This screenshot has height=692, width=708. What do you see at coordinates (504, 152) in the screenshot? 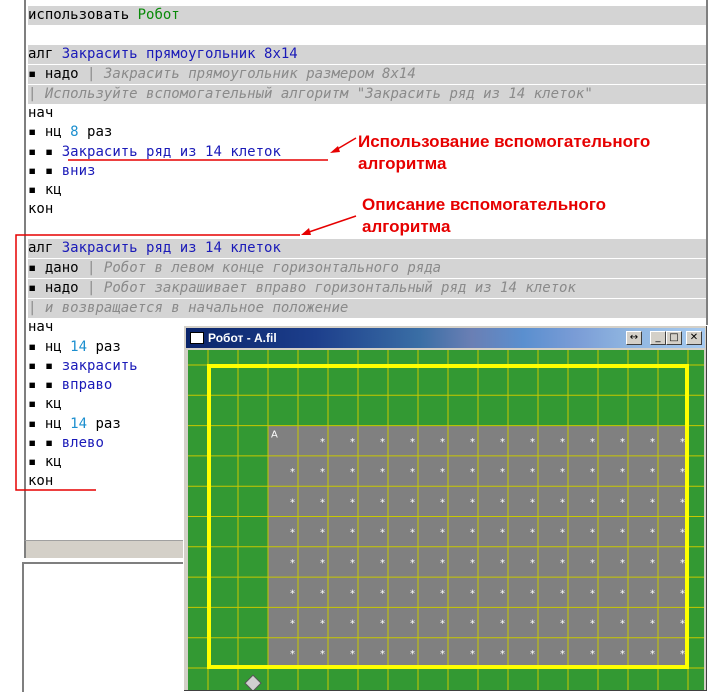
I see `usage-annotation: Использование вспомогательного алгоритма` at bounding box center [504, 152].